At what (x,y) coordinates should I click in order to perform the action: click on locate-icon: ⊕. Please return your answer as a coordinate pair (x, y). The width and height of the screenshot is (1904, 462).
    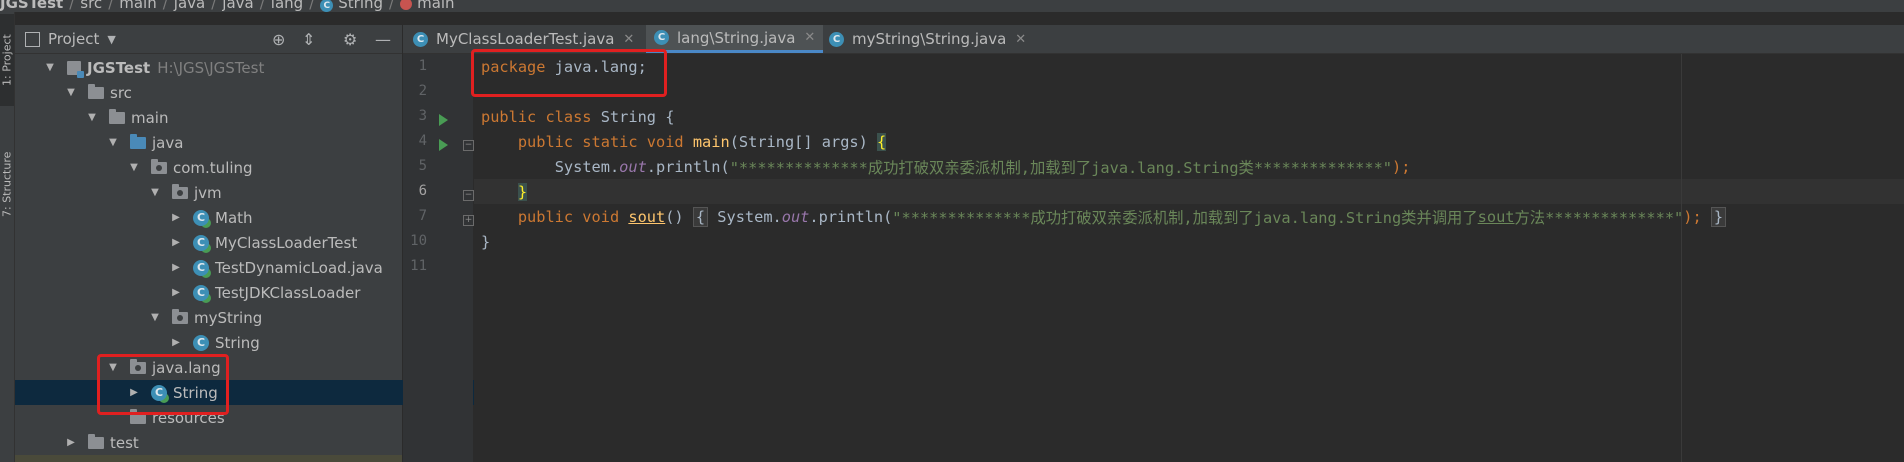
    Looking at the image, I should click on (278, 39).